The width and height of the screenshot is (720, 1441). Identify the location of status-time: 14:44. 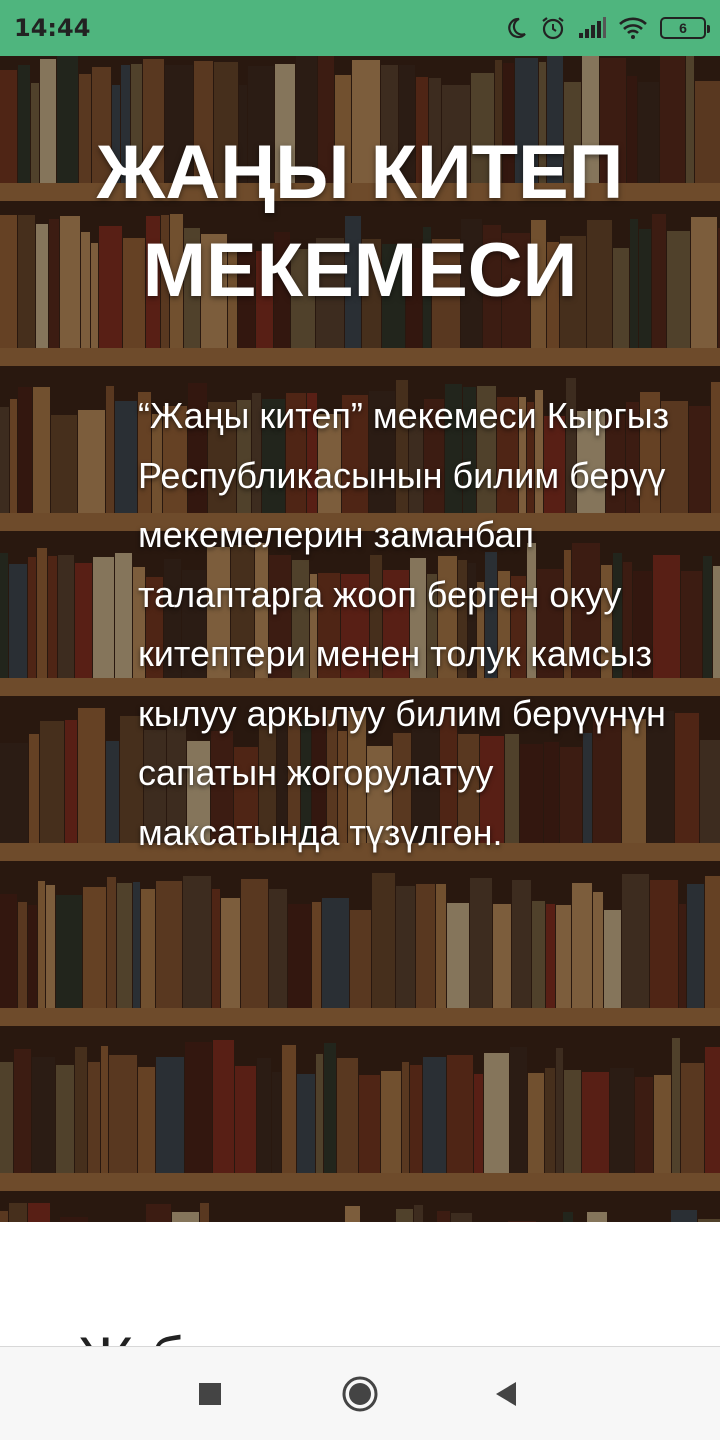
(52, 28).